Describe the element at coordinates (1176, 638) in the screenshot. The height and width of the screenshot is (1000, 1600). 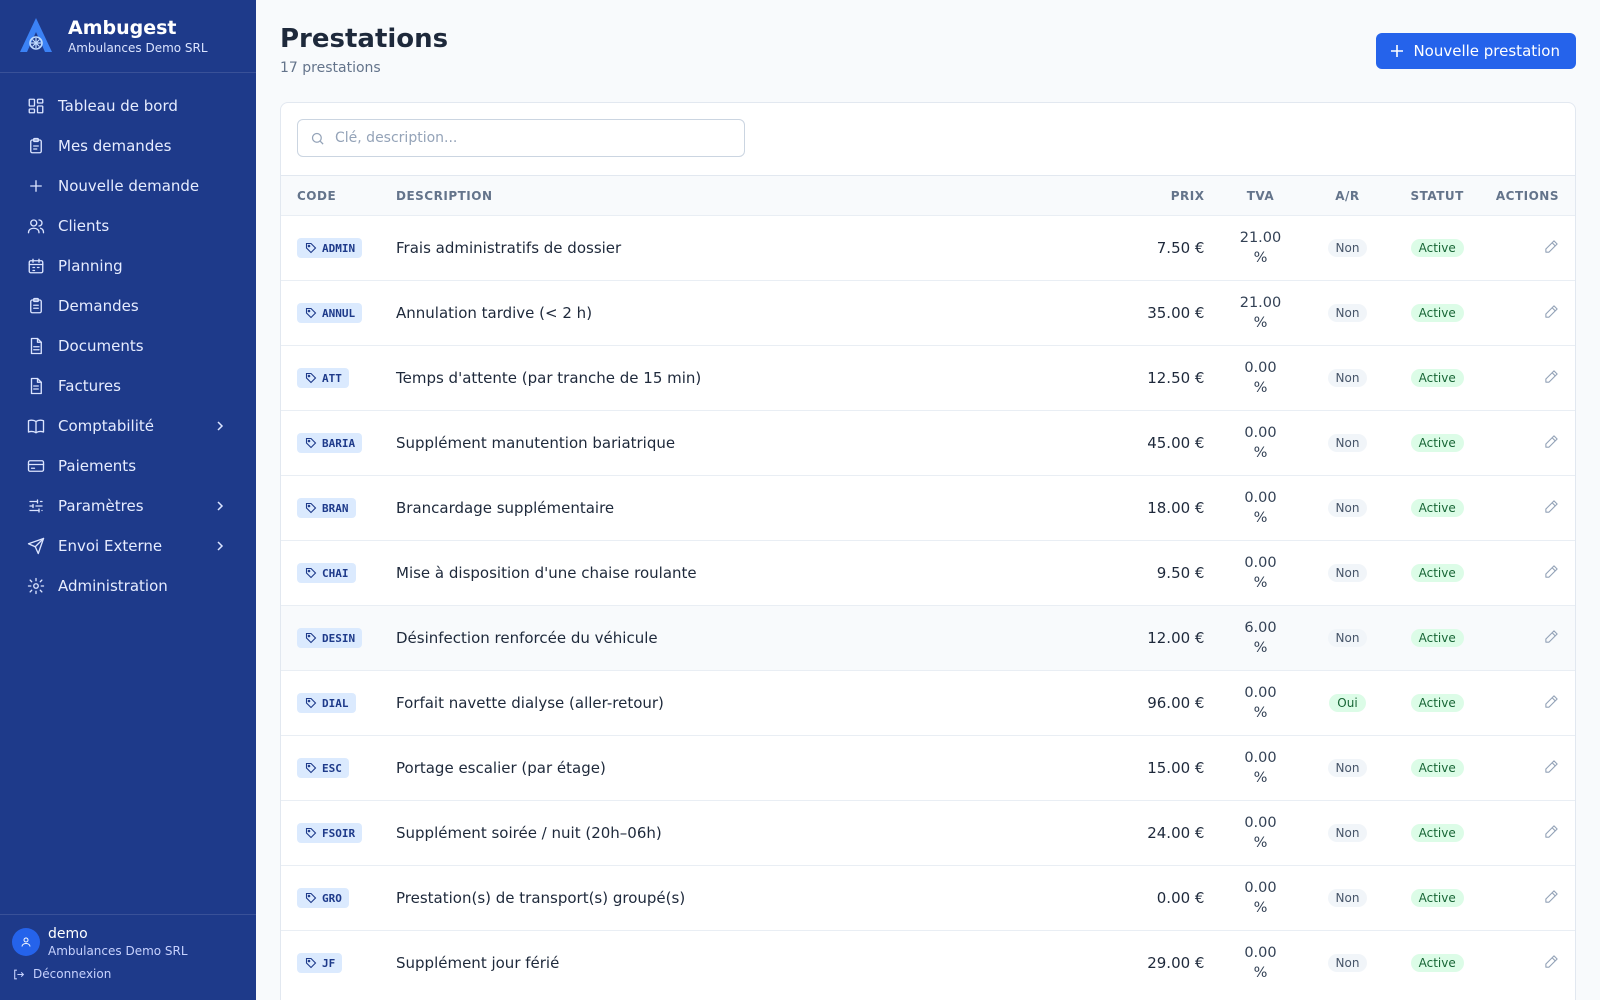
I see `cell-prix: 12.00 €` at that location.